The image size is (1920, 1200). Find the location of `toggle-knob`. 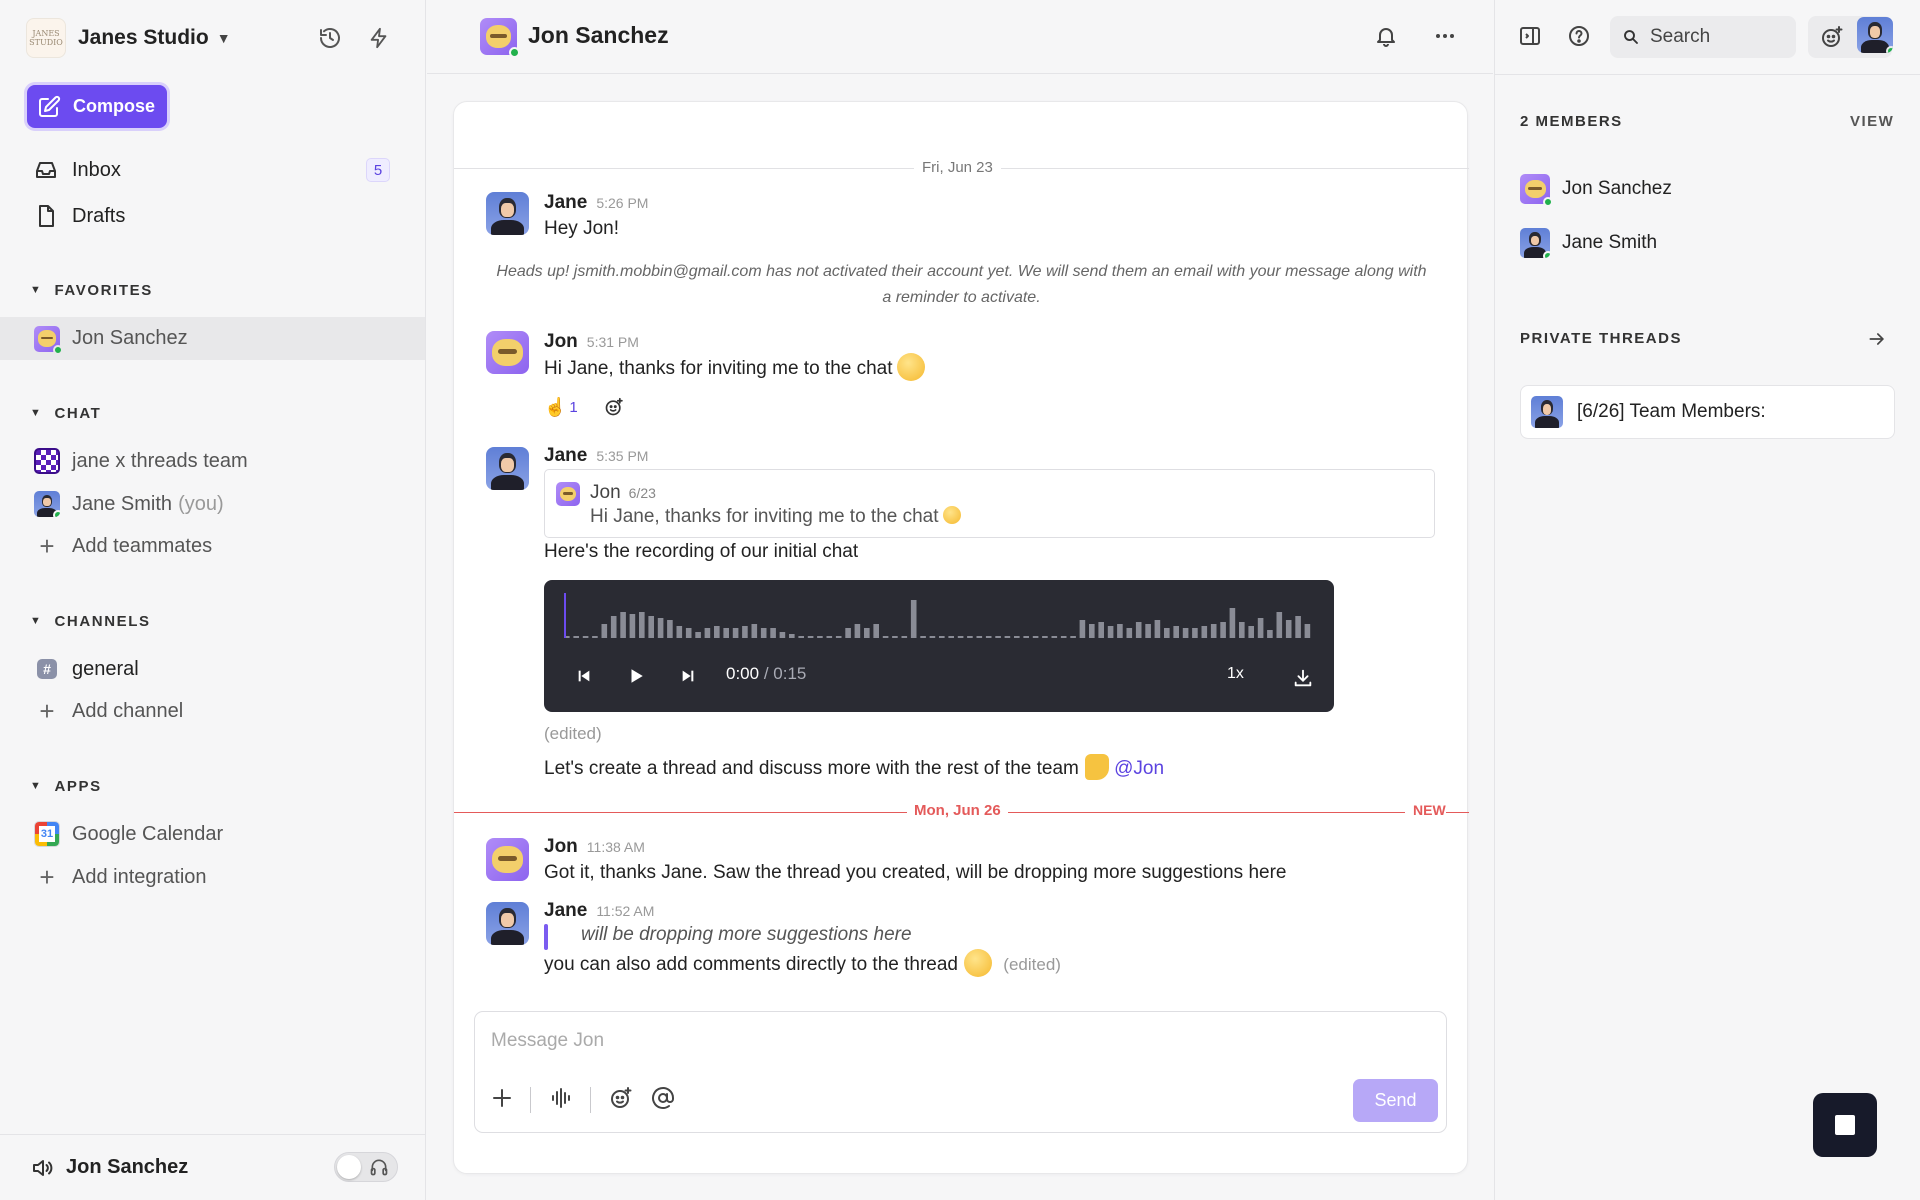

toggle-knob is located at coordinates (349, 1167).